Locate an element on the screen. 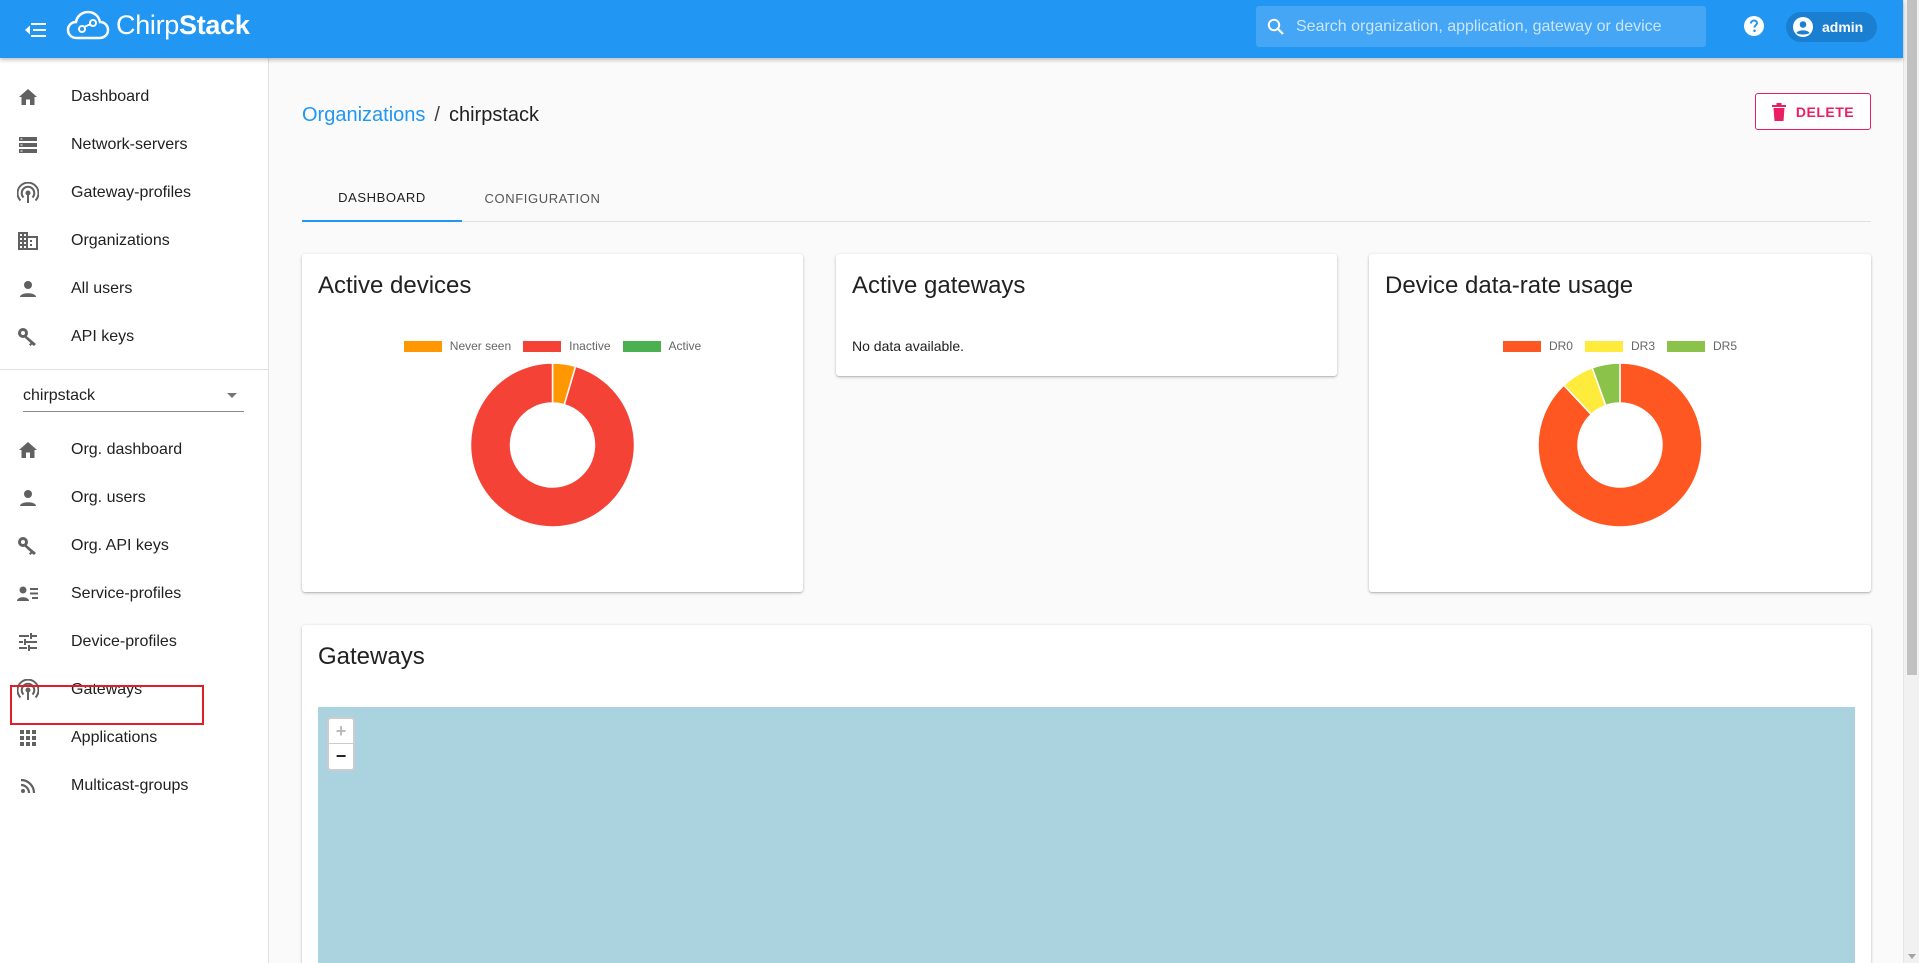 The image size is (1919, 963). sidebar-item-network-servers: Network-servers is located at coordinates (134, 145).